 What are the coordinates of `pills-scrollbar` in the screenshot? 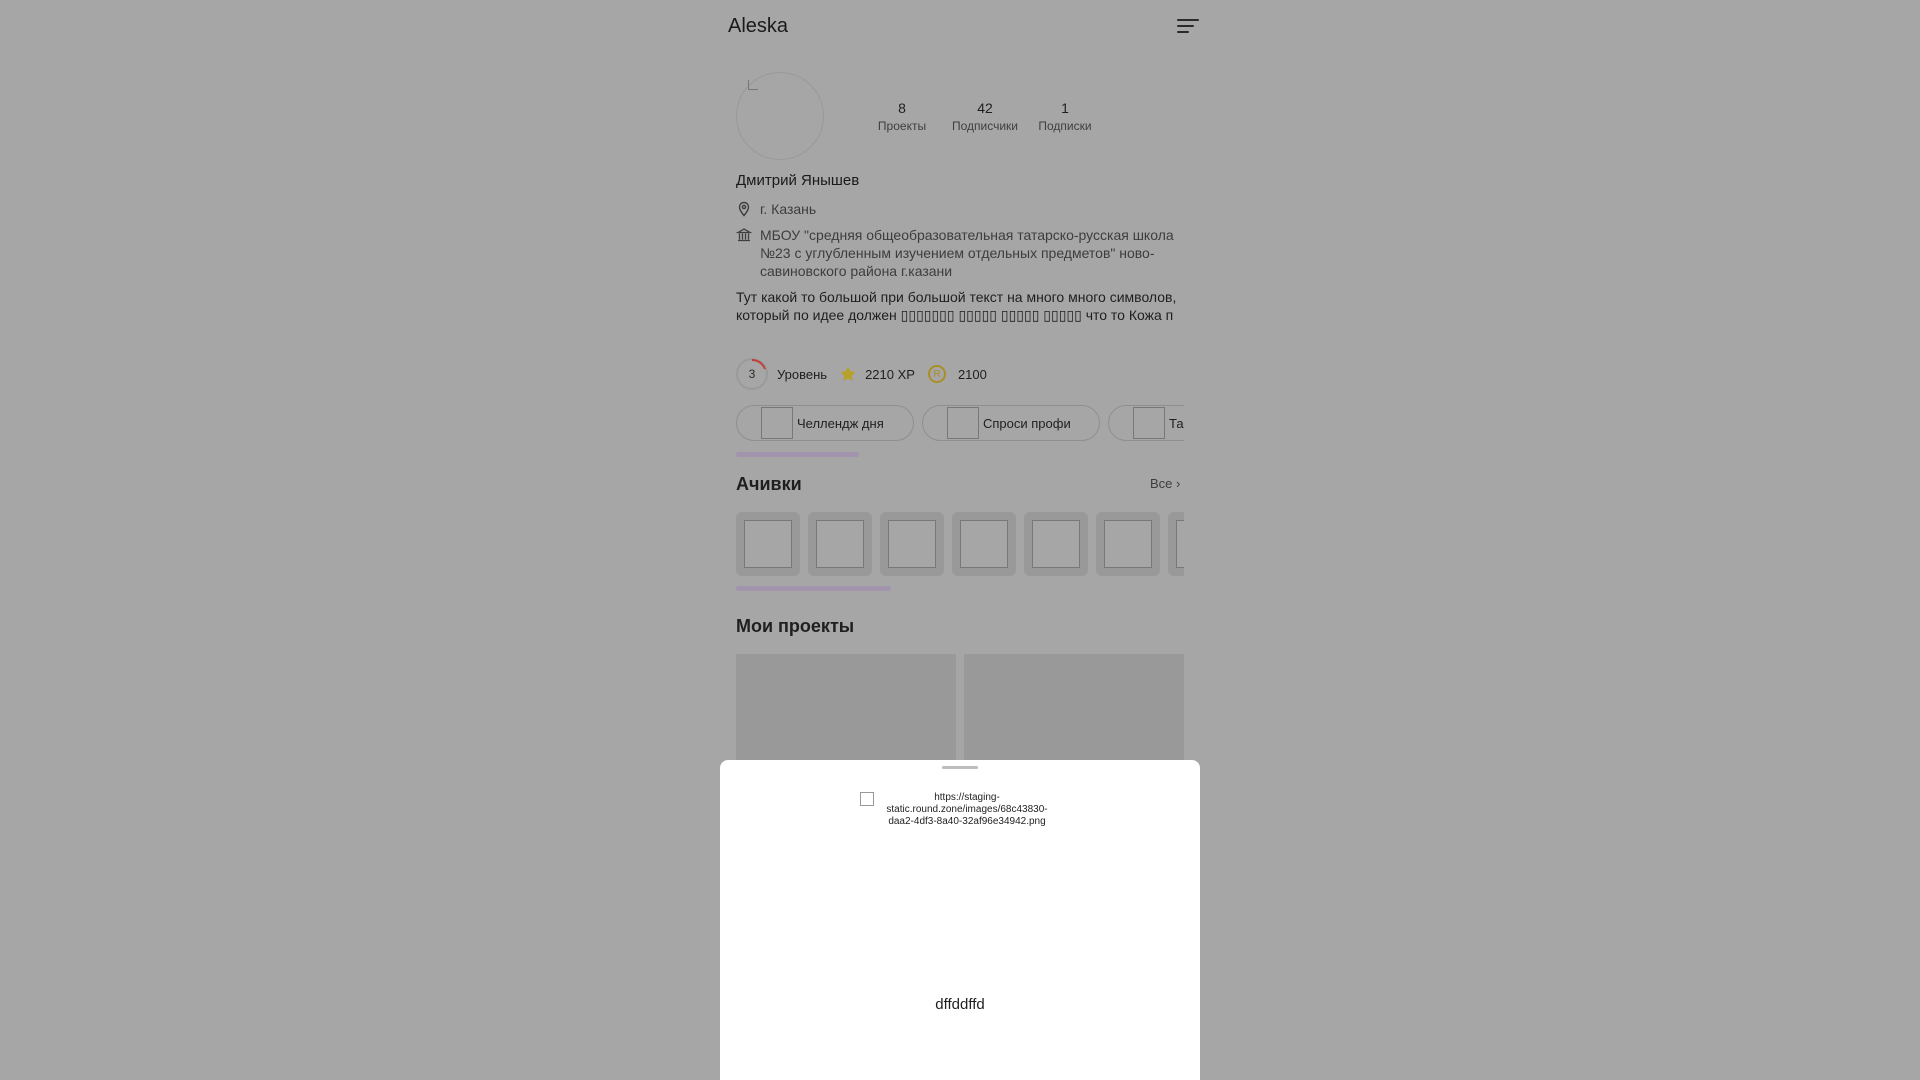 It's located at (797, 454).